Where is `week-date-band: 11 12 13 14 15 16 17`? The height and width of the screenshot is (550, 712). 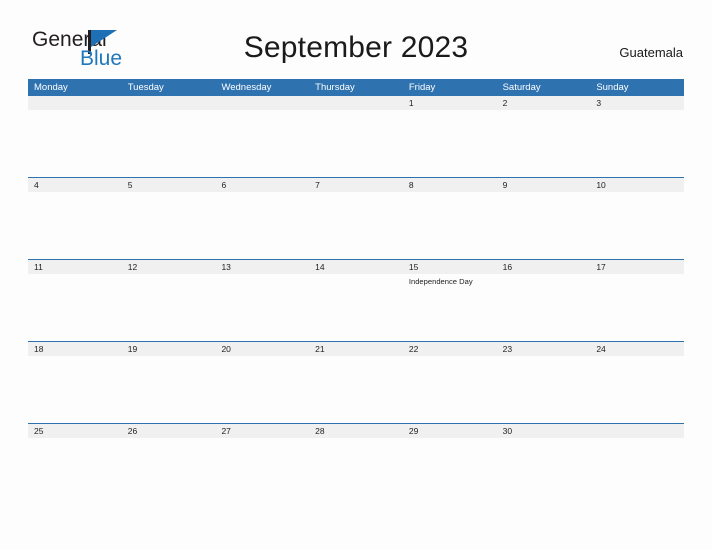 week-date-band: 11 12 13 14 15 16 17 is located at coordinates (356, 267).